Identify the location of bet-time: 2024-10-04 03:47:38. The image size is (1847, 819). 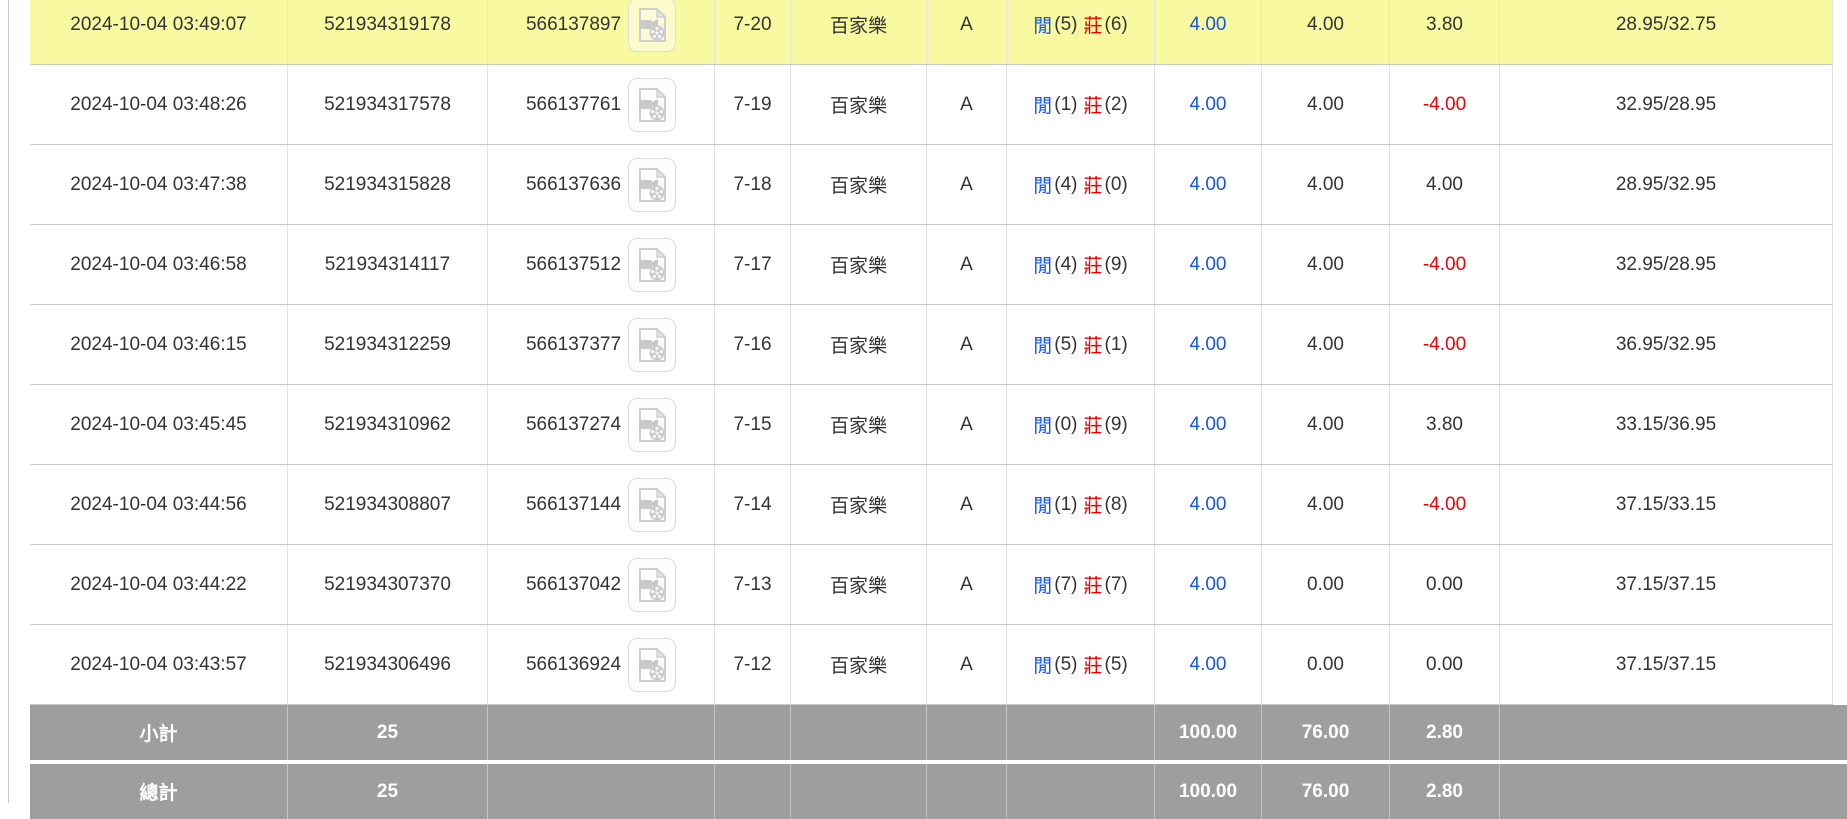
(159, 184).